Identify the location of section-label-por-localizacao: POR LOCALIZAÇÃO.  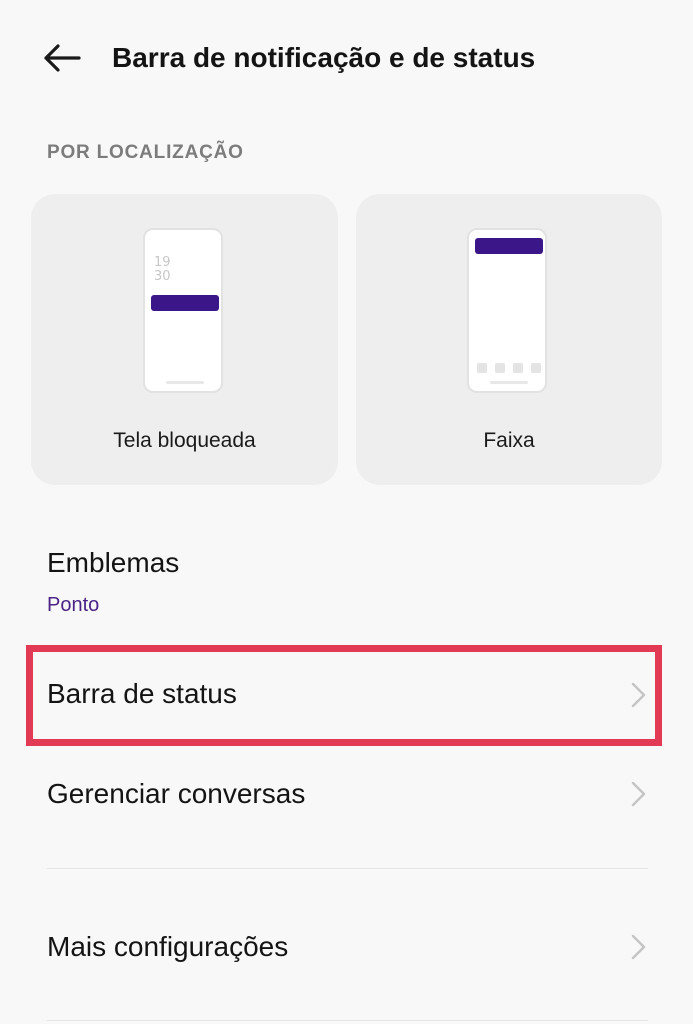
(145, 152).